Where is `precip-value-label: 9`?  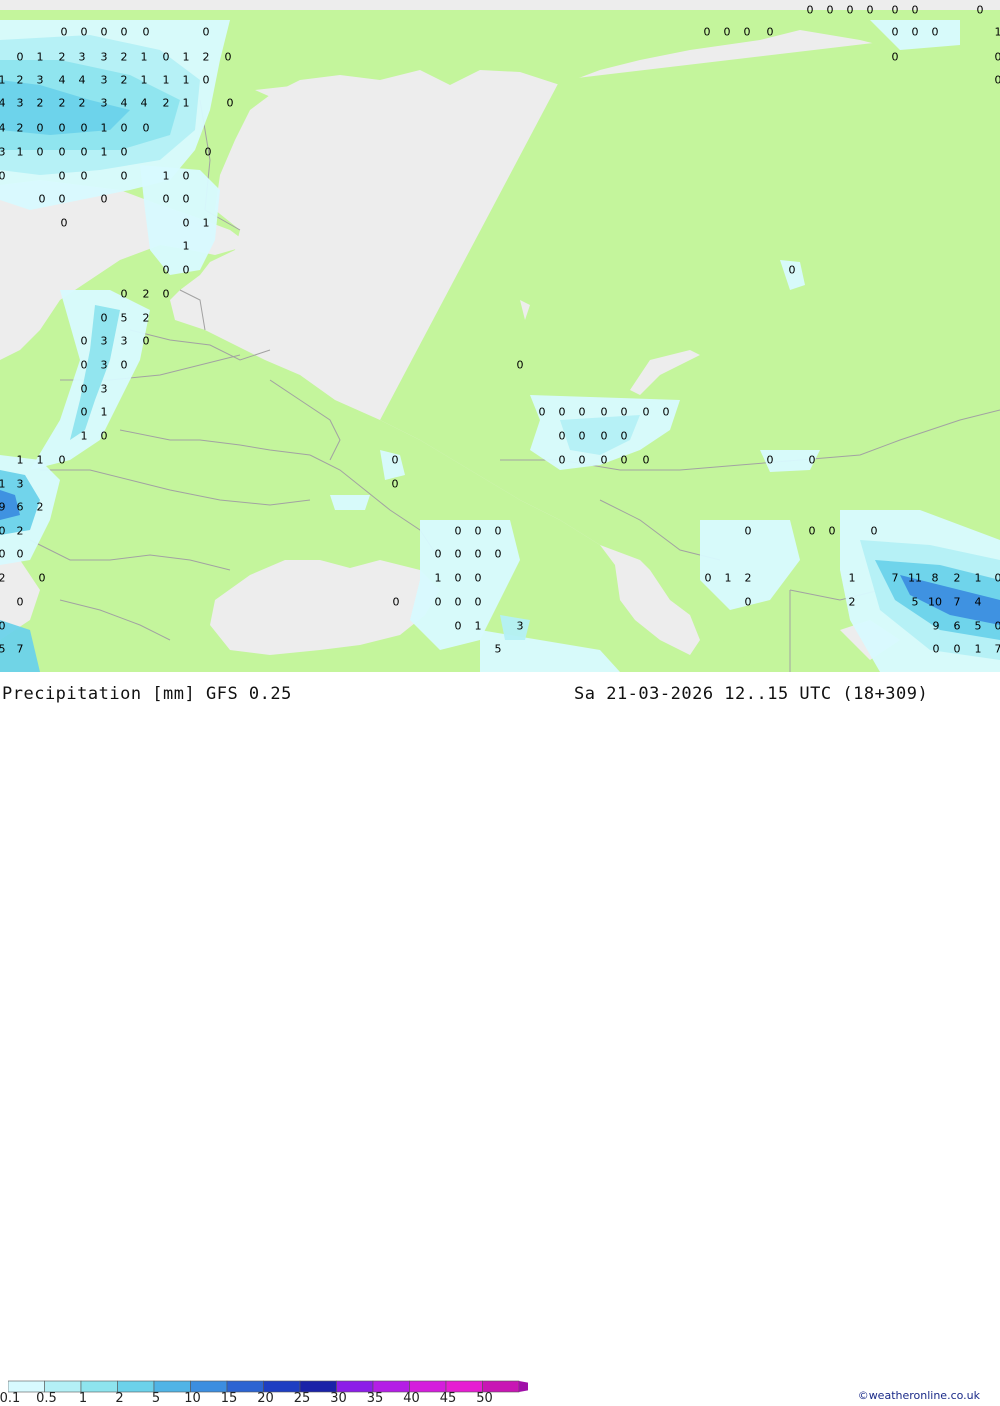 precip-value-label: 9 is located at coordinates (936, 626).